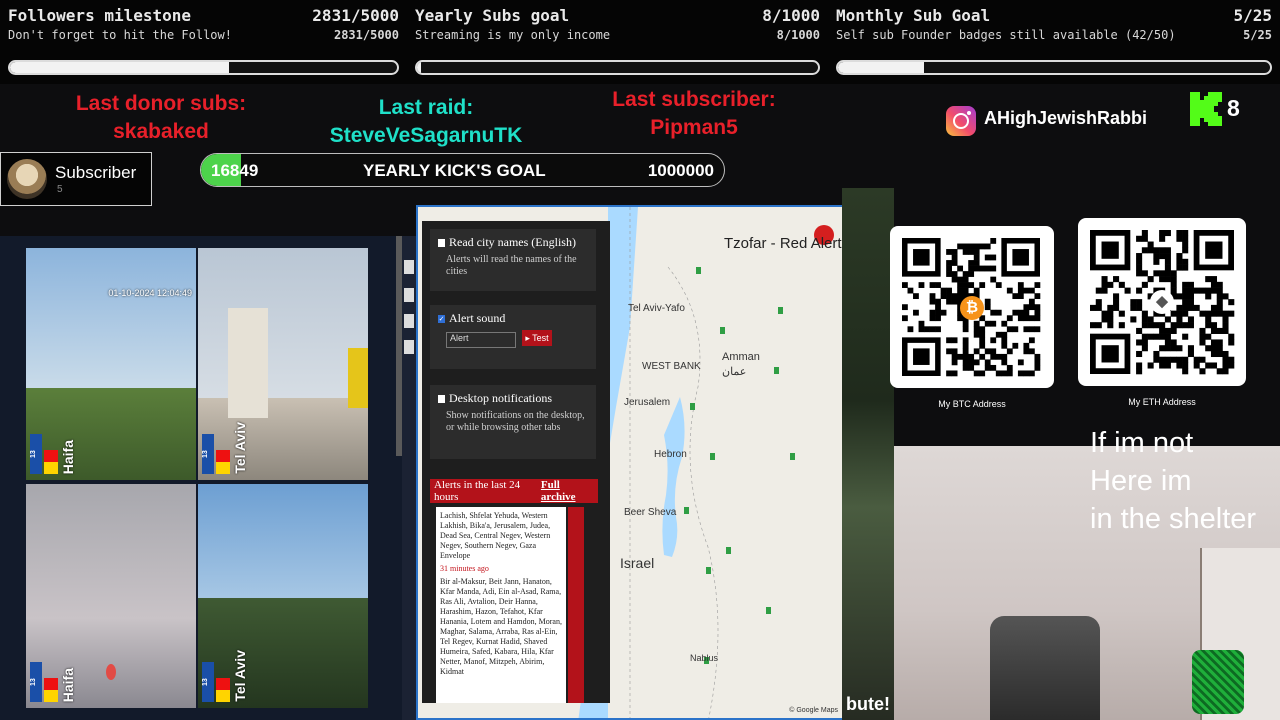 The width and height of the screenshot is (1280, 720). I want to click on eth-address-label: My ETH Address, so click(1162, 402).